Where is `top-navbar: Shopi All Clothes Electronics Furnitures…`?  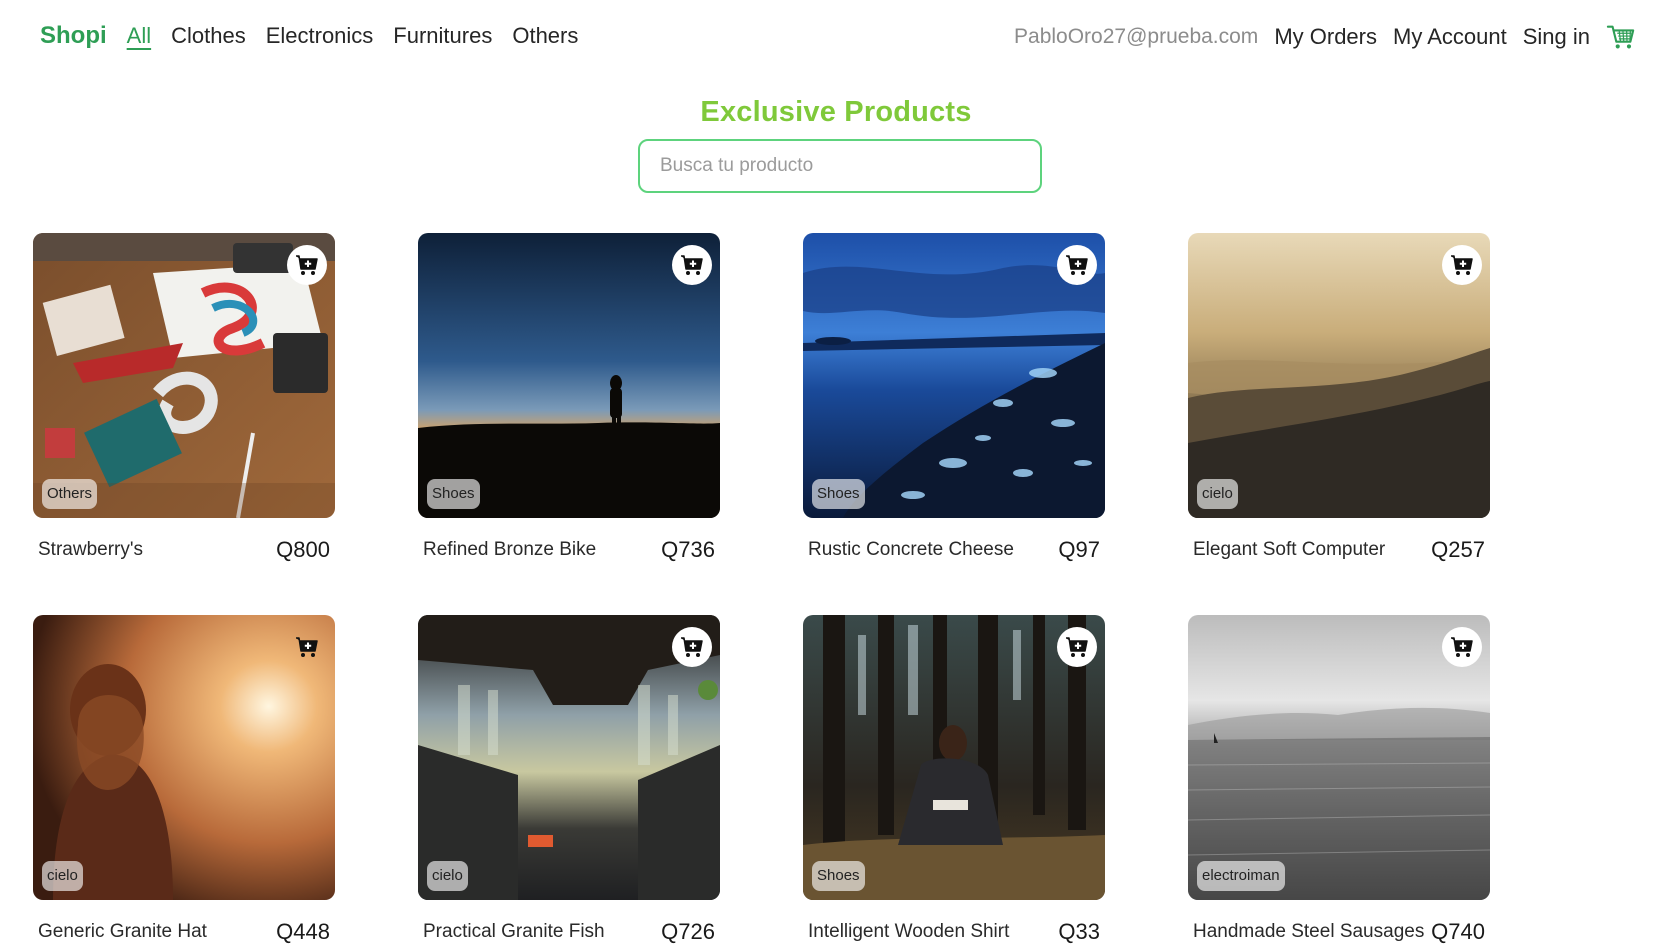
top-navbar: Shopi All Clothes Electronics Furnitures… is located at coordinates (828, 38).